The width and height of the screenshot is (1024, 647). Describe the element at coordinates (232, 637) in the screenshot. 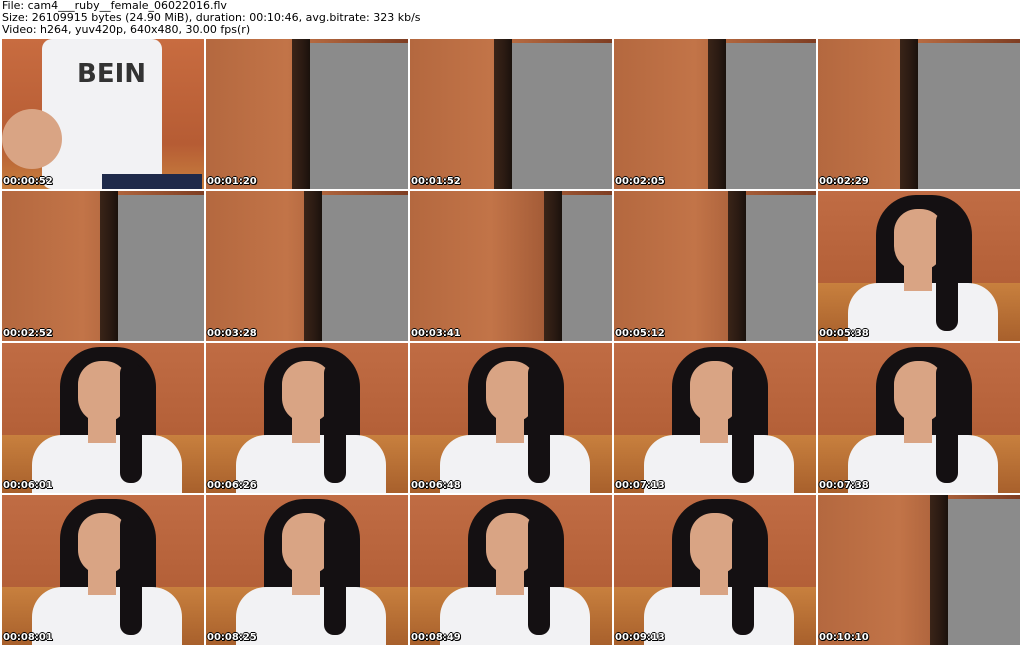

I see `thumbnail-timestamp: 00:08:25` at that location.